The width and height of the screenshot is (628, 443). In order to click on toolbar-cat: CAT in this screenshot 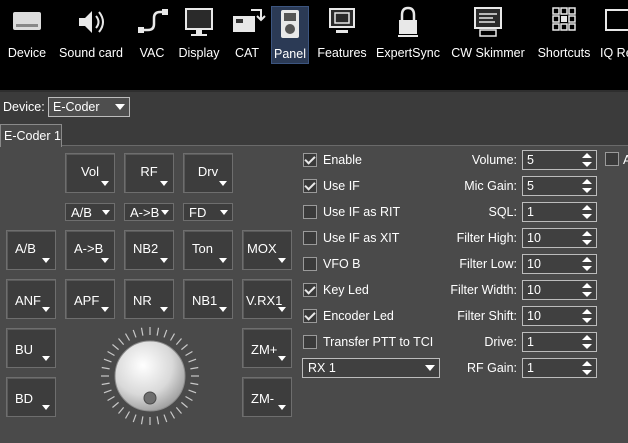, I will do `click(247, 36)`.